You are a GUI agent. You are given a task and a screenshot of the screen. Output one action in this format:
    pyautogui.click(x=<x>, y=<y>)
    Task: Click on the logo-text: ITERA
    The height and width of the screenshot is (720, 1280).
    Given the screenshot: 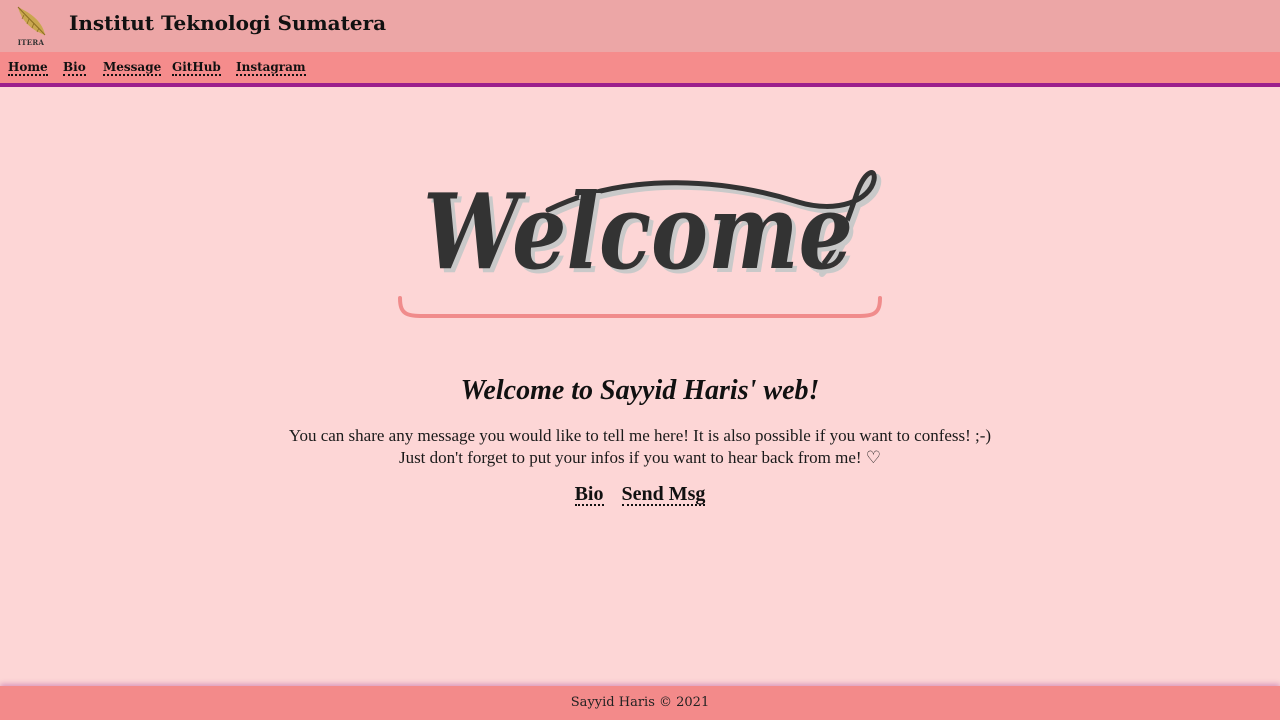 What is the action you would take?
    pyautogui.click(x=31, y=42)
    